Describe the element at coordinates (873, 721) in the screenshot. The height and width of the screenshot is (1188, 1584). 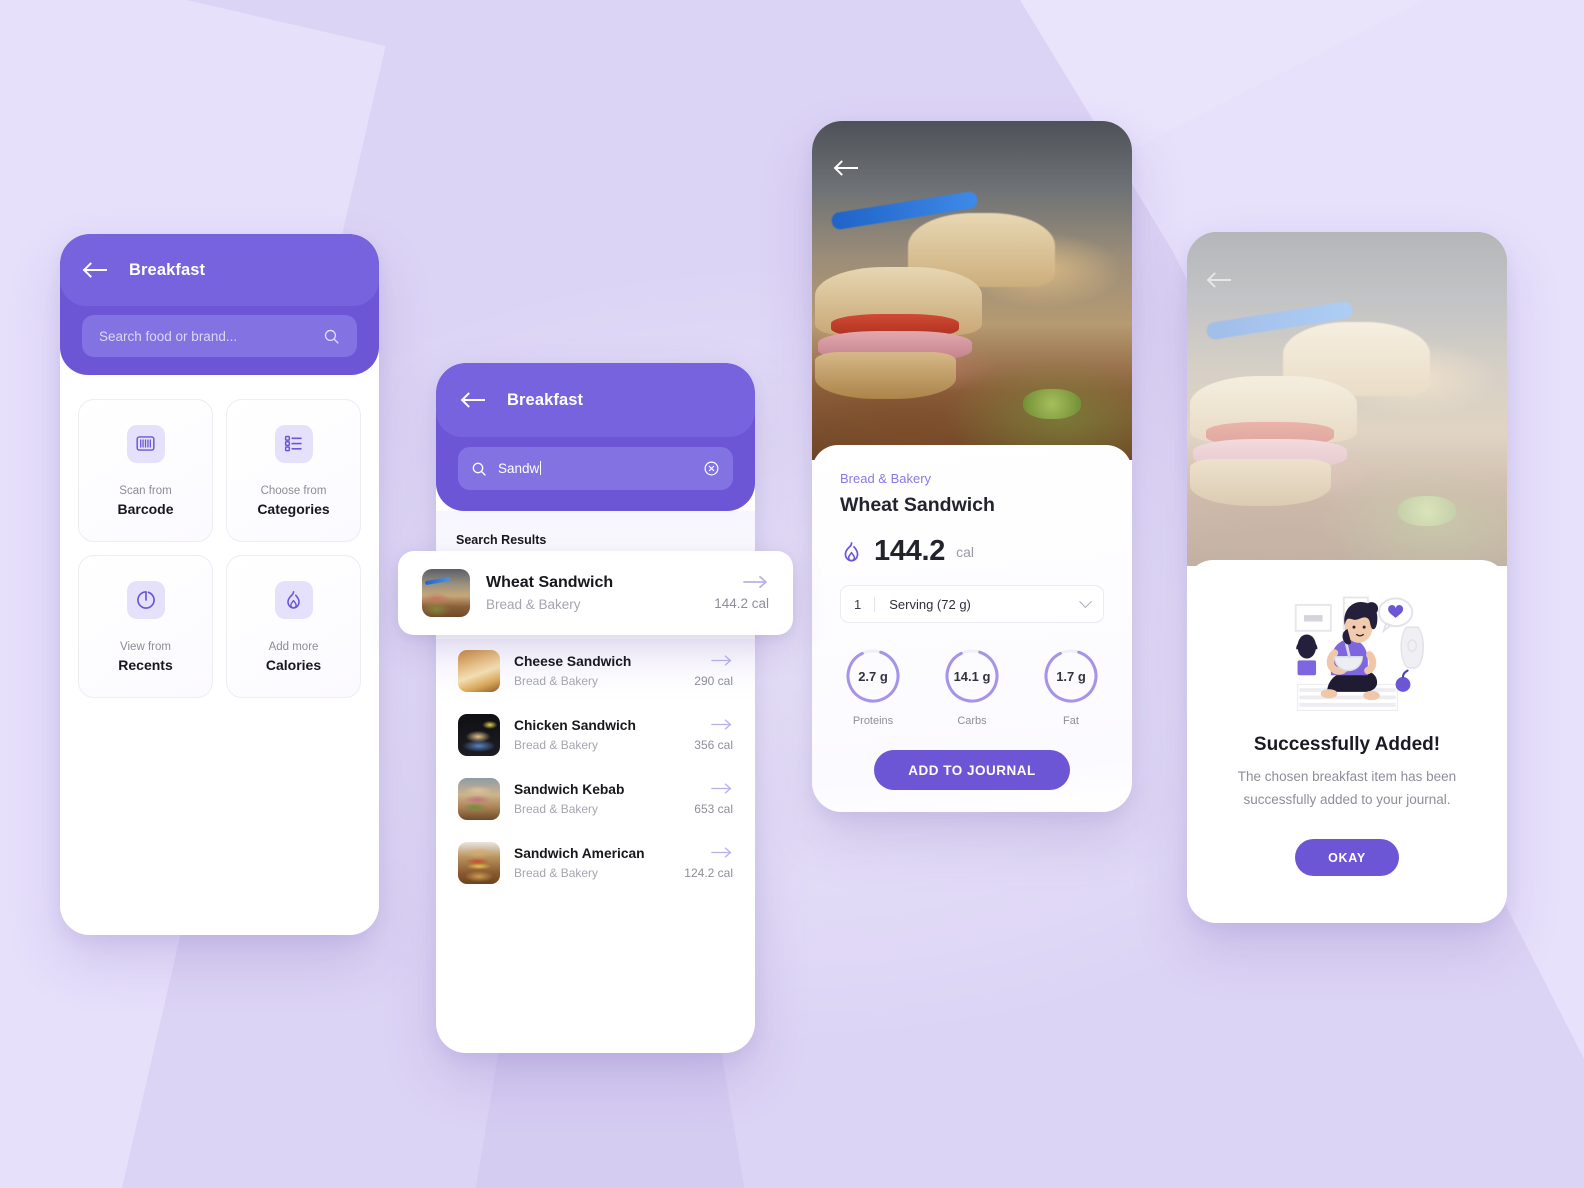
I see `macro-label: Proteins` at that location.